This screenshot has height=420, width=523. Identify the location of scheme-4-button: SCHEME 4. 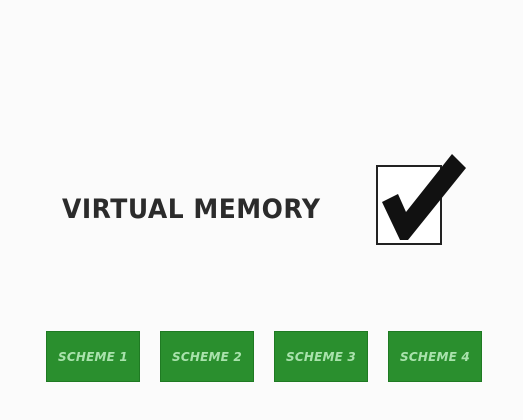
(435, 356).